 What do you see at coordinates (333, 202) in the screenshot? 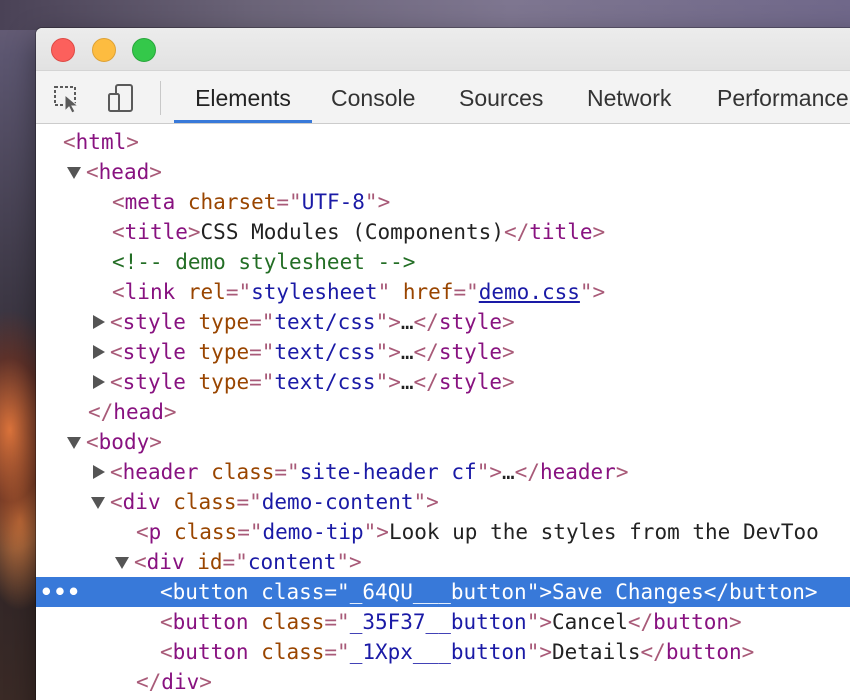
I see `attr-value: UTF-8` at bounding box center [333, 202].